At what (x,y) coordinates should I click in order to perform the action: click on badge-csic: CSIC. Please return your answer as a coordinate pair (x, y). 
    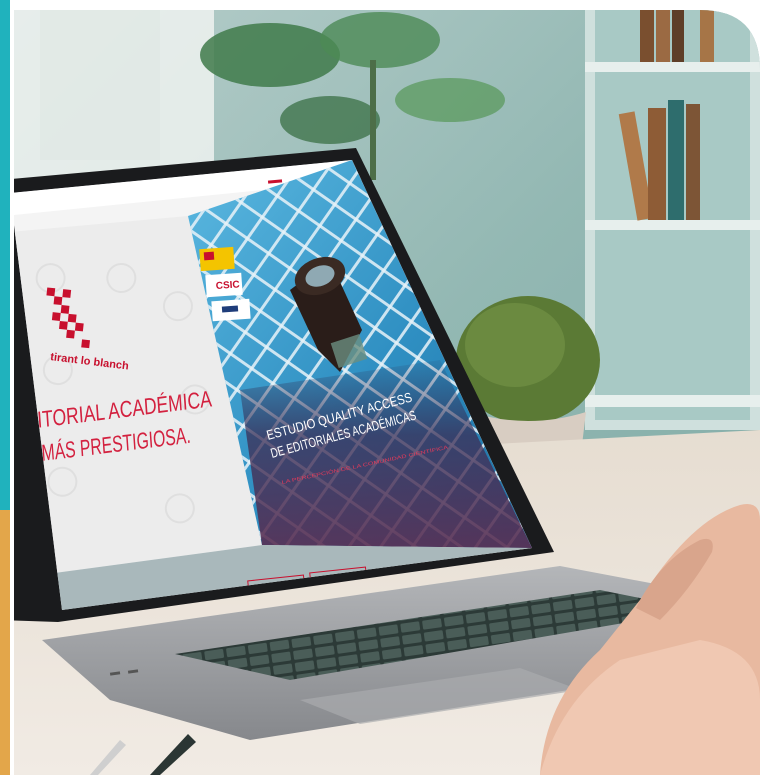
    Looking at the image, I should click on (227, 285).